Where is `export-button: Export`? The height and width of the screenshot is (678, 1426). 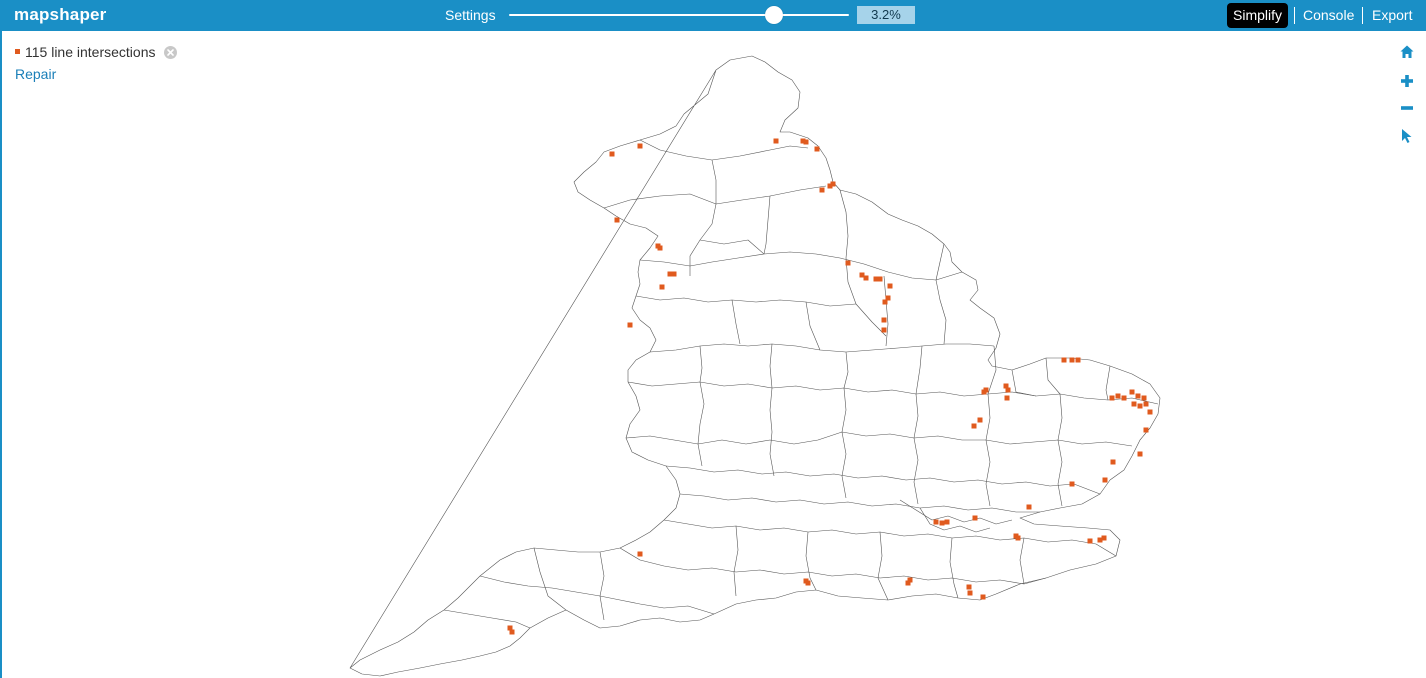
export-button: Export is located at coordinates (1392, 15).